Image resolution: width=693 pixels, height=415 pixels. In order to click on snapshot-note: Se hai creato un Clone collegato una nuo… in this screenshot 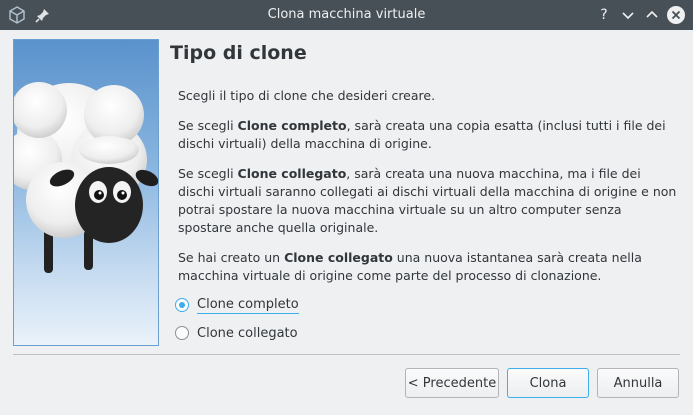, I will do `click(410, 266)`.